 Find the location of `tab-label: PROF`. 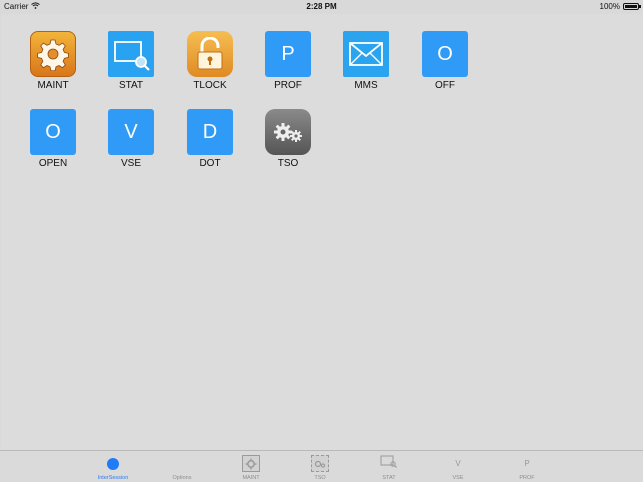

tab-label: PROF is located at coordinates (527, 478).